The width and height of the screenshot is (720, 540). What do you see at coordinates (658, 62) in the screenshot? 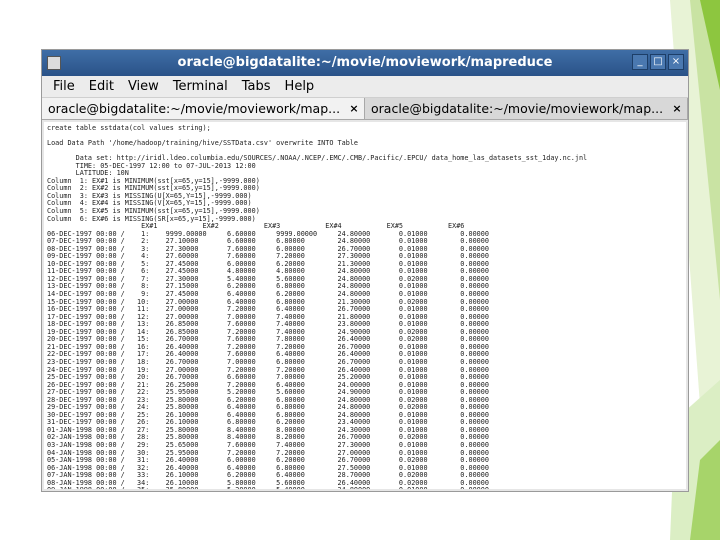
I see `maximize-icon: □` at bounding box center [658, 62].